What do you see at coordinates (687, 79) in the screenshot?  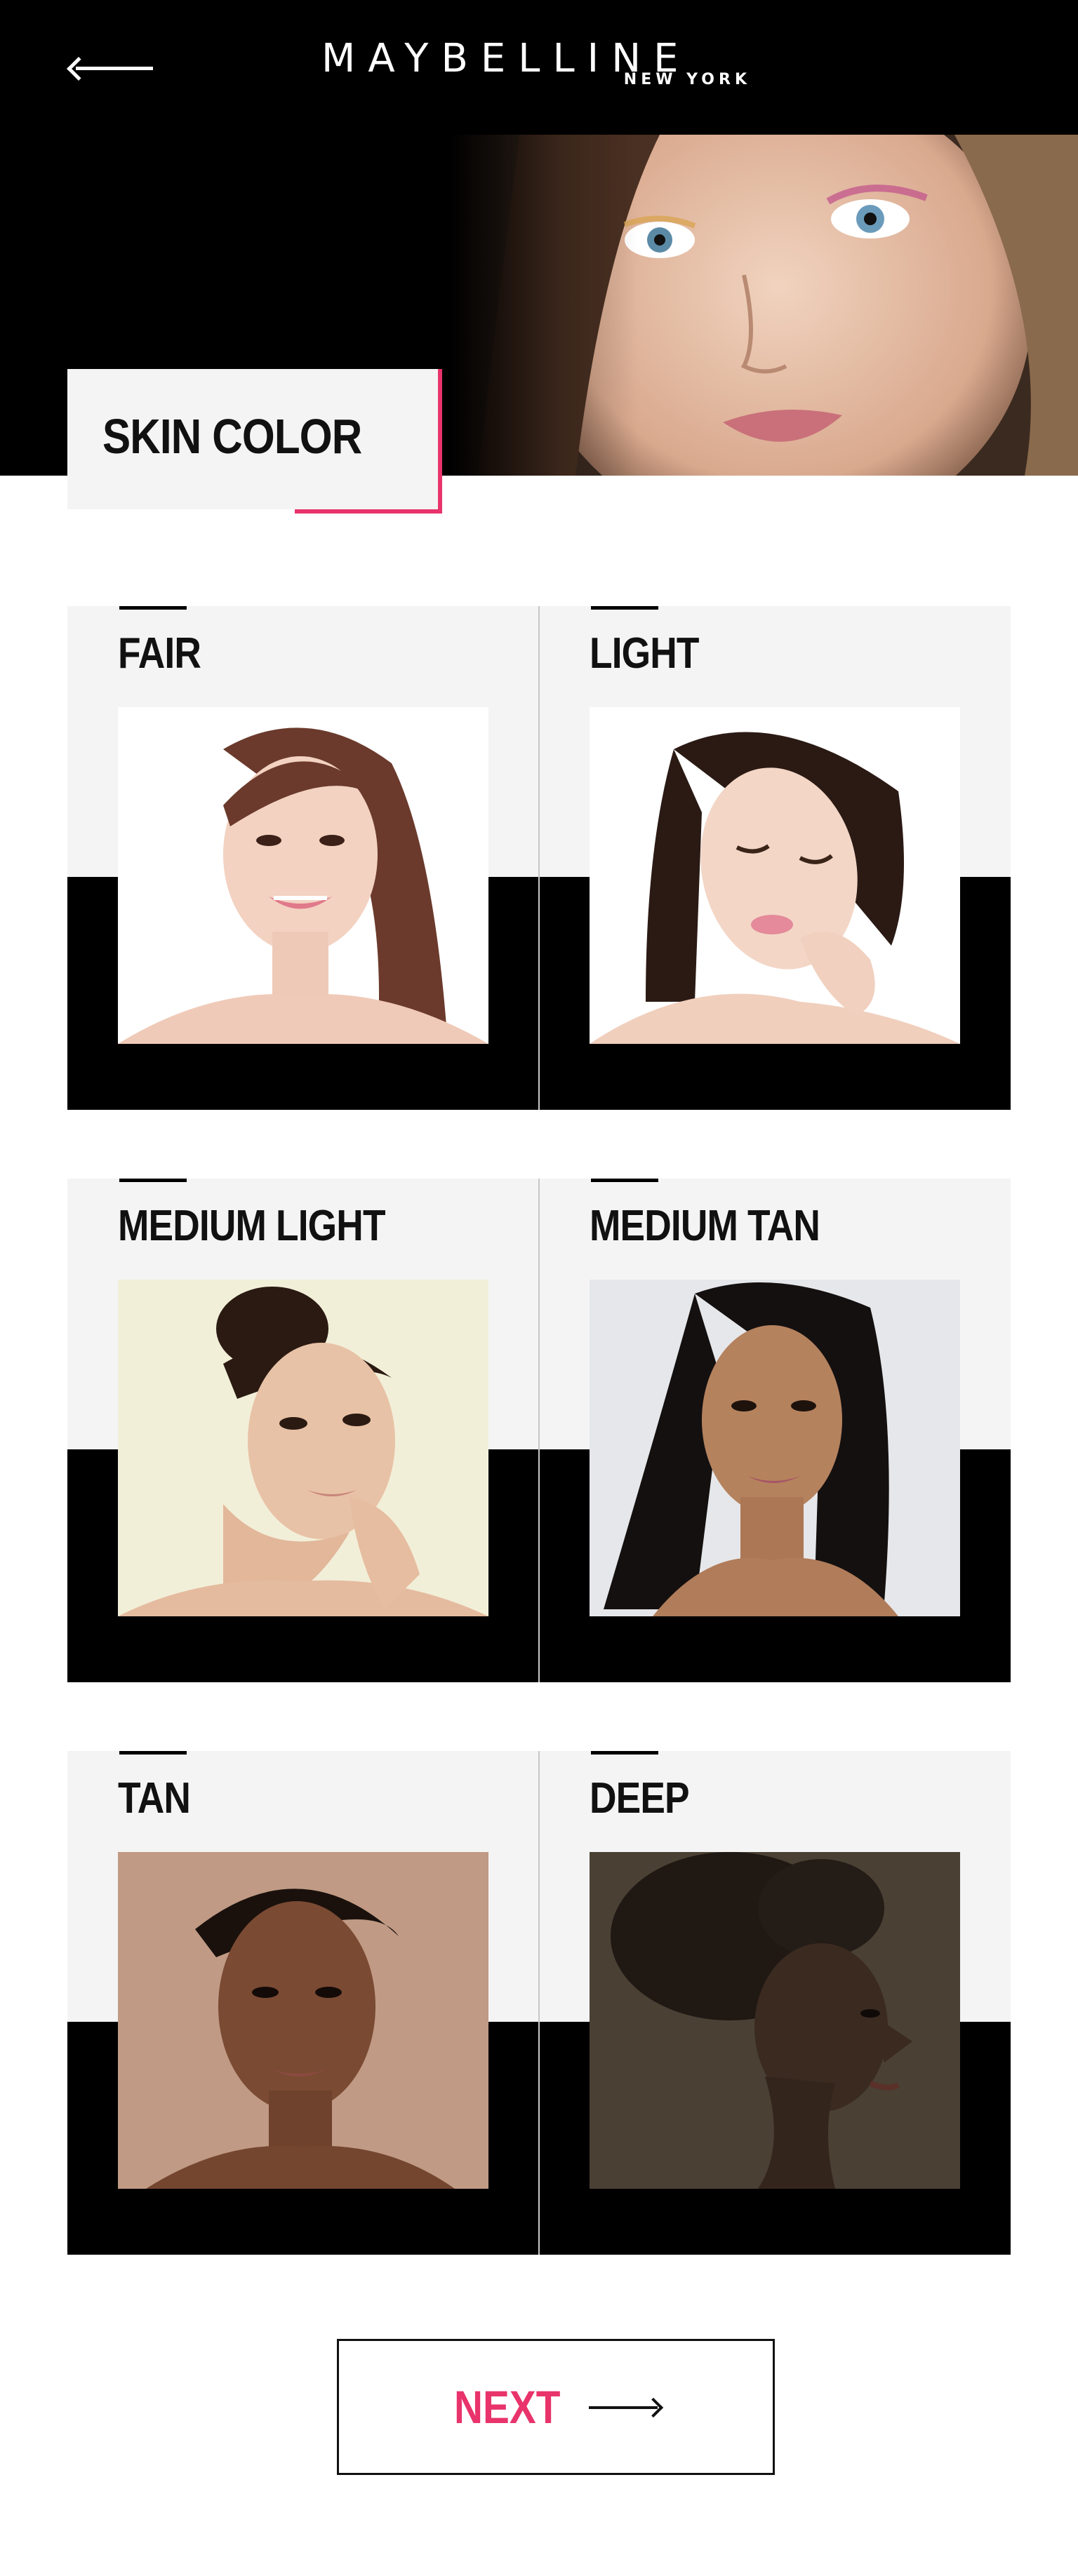 I see `brand-subtitle: NEW YORK` at bounding box center [687, 79].